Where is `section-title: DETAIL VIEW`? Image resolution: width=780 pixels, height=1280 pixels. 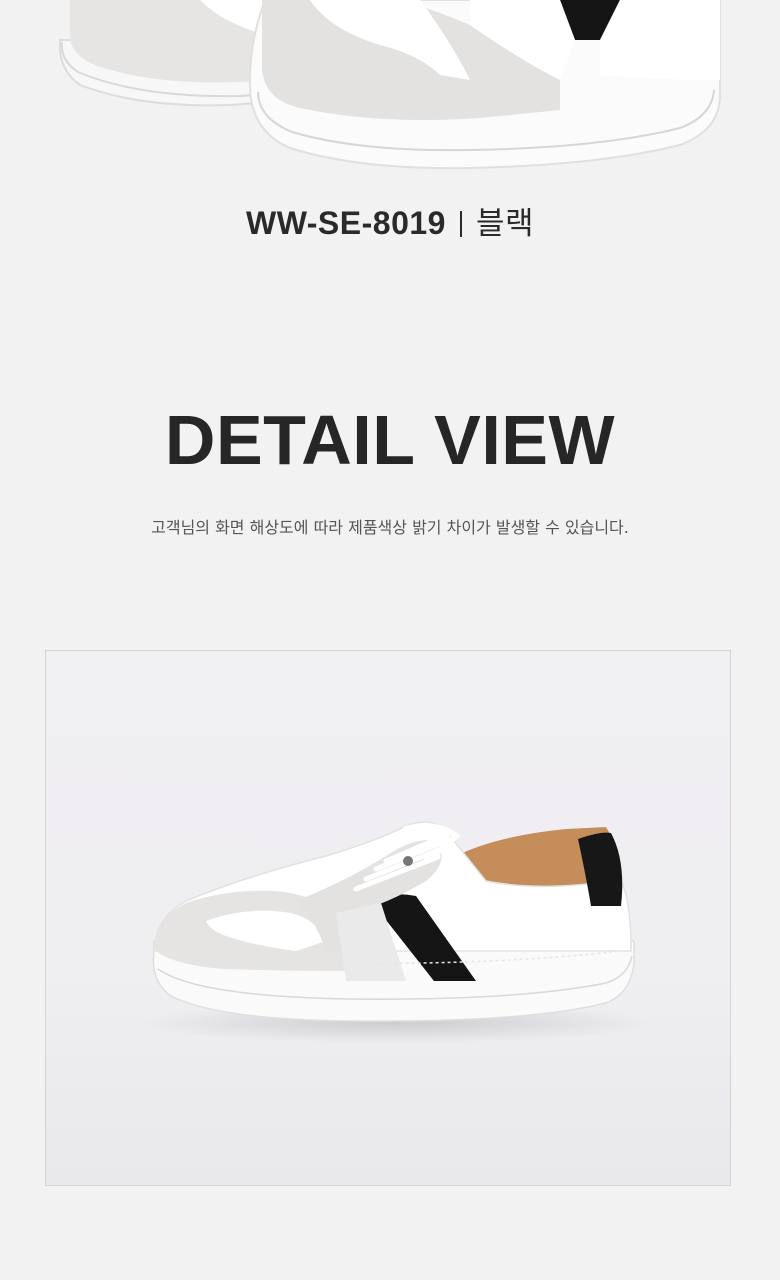
section-title: DETAIL VIEW is located at coordinates (390, 440).